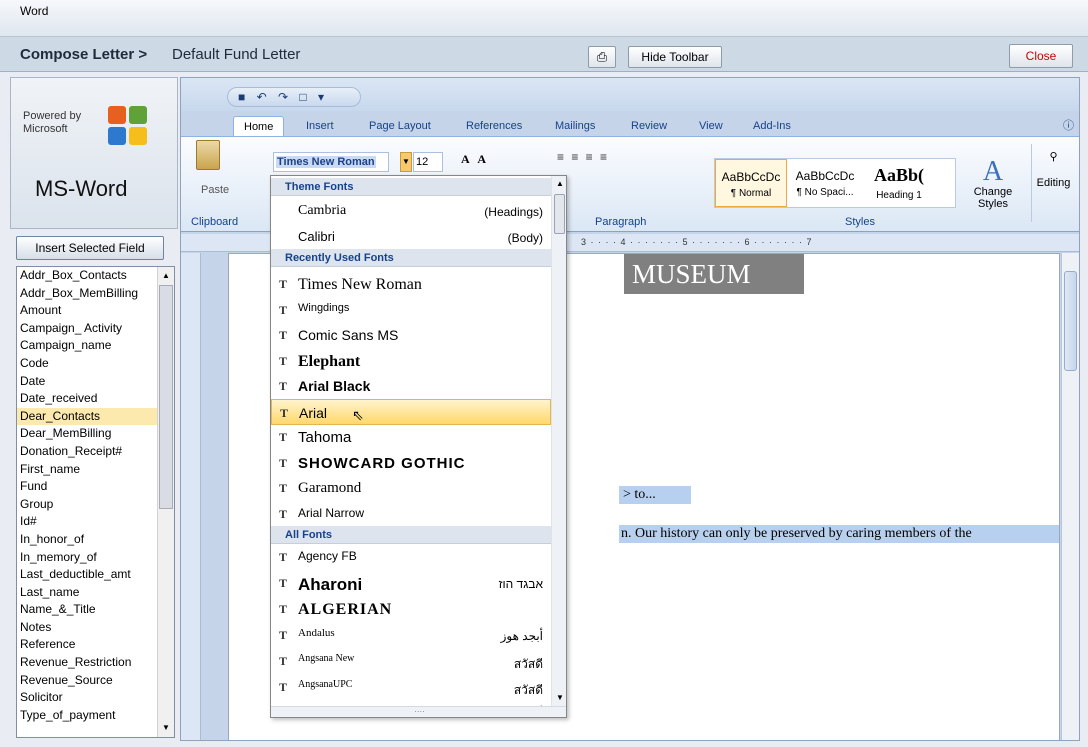 The width and height of the screenshot is (1088, 747). Describe the element at coordinates (411, 687) in the screenshot. I see `font-item: T AngsanaUPC สวัสดี` at that location.